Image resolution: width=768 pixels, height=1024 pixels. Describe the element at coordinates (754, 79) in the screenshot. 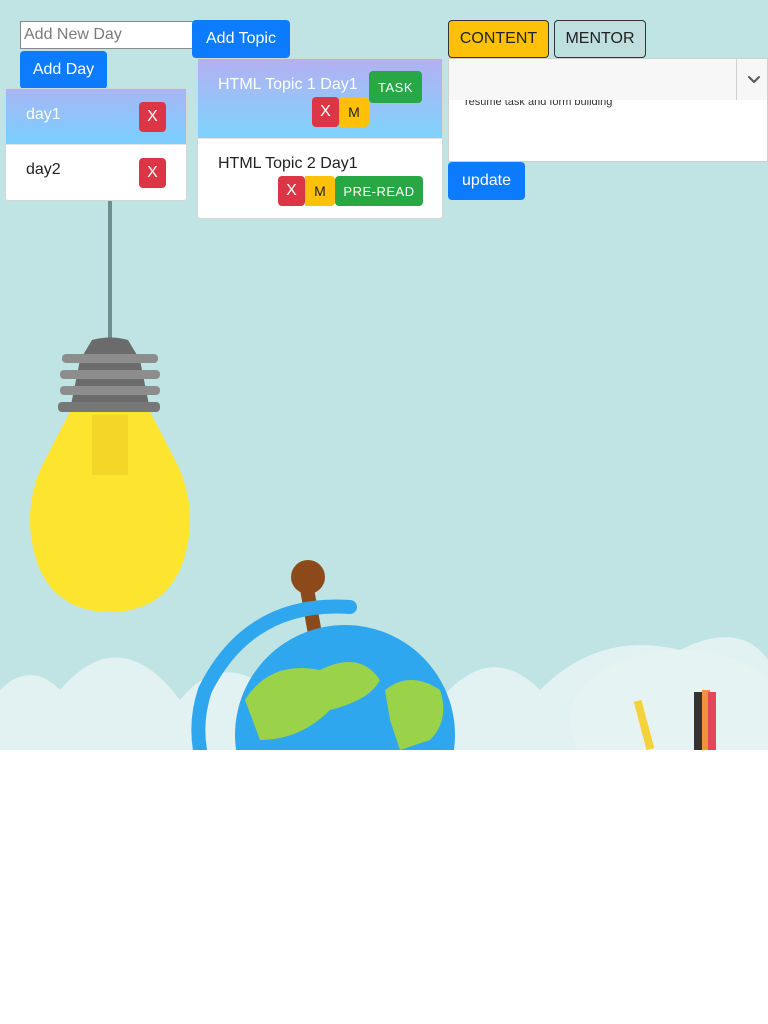

I see `chevron-down-icon` at that location.